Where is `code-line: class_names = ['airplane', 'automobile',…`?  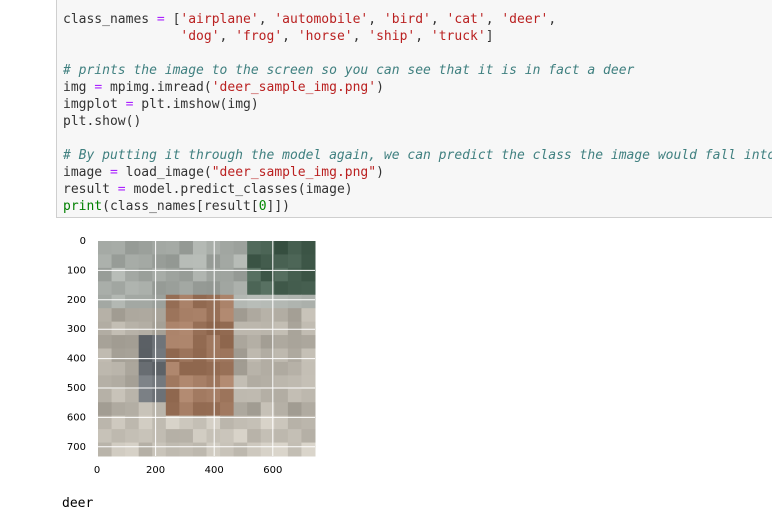
code-line: class_names = ['airplane', 'automobile',… is located at coordinates (310, 19).